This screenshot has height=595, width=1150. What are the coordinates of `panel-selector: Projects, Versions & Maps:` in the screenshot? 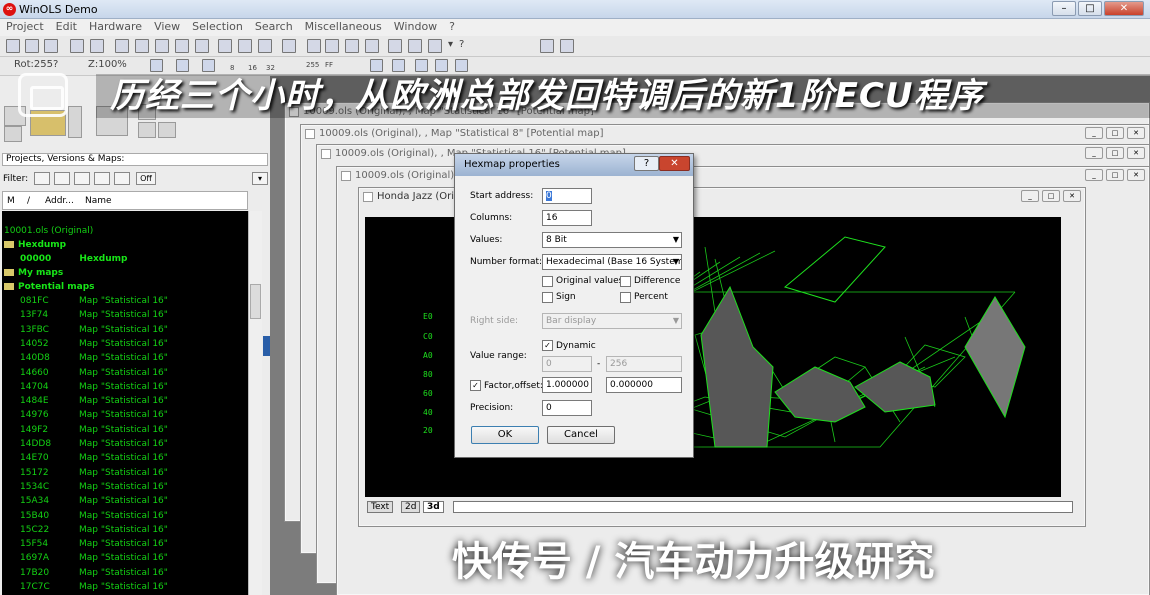 It's located at (135, 159).